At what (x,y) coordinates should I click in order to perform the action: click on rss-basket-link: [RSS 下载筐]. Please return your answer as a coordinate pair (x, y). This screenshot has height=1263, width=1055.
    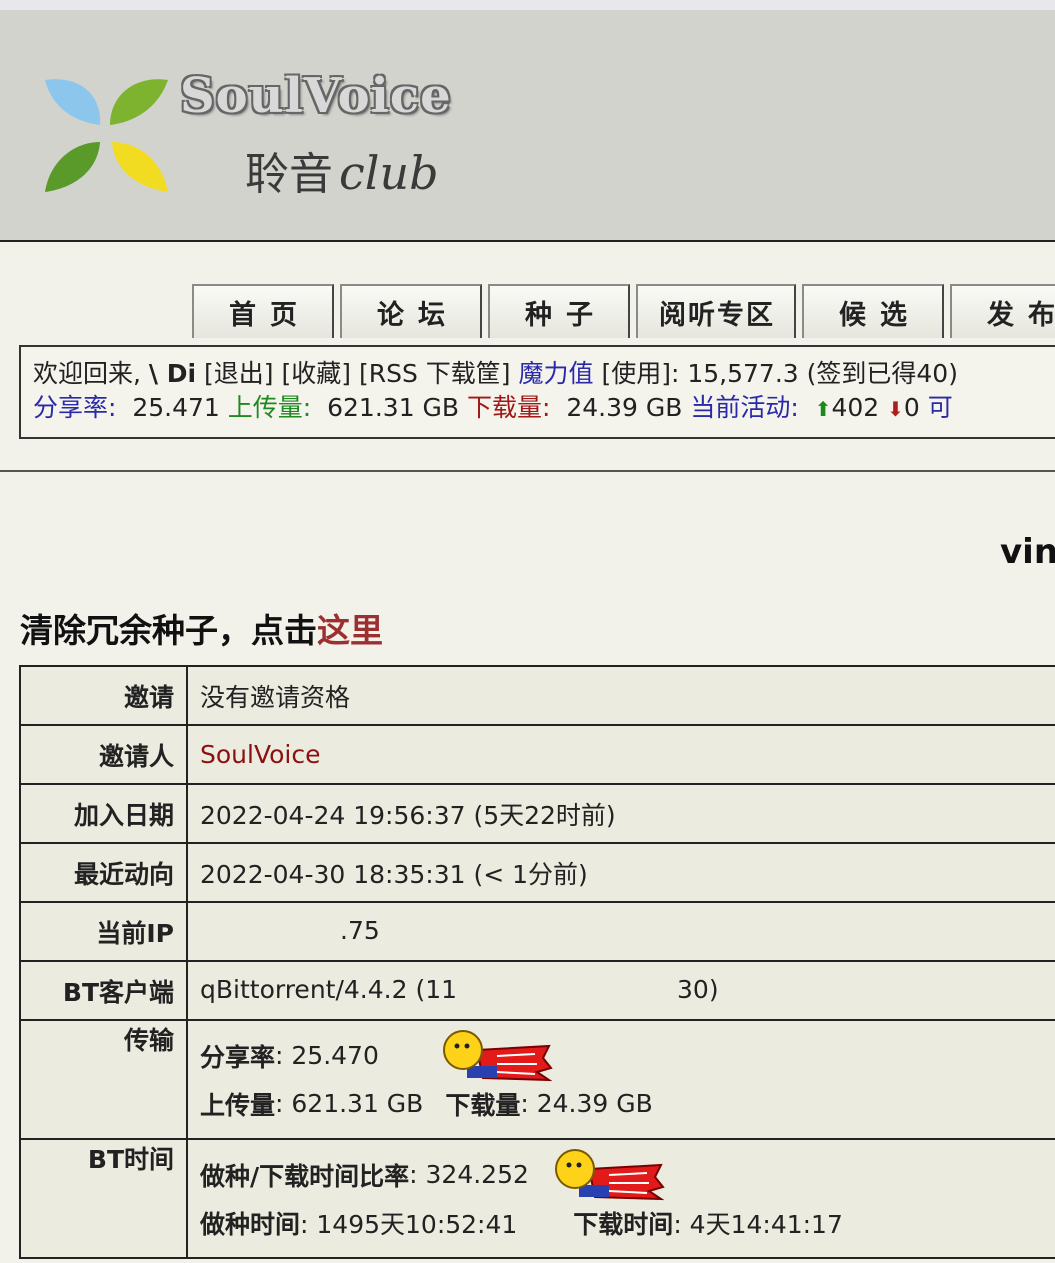
    Looking at the image, I should click on (435, 373).